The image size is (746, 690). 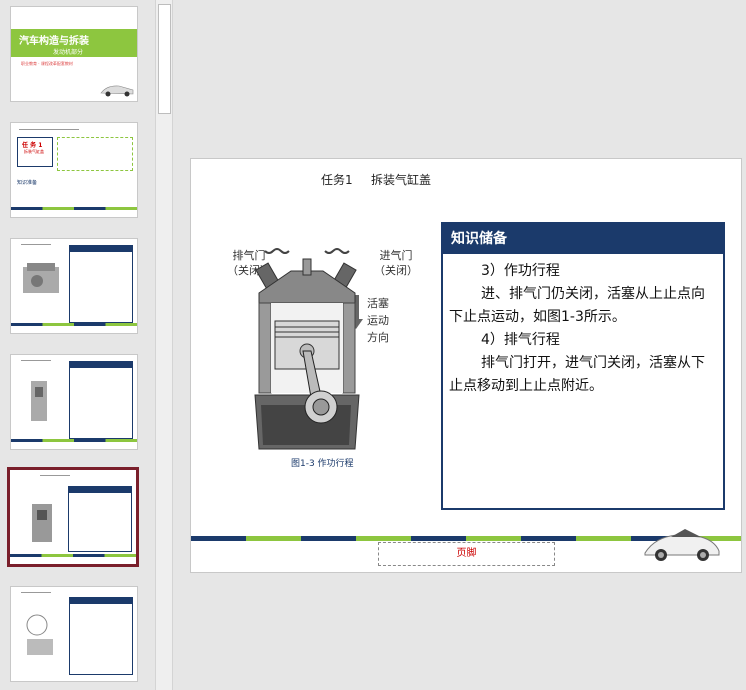 I want to click on piston-direction-label: 活塞 运动 方向, so click(x=378, y=320).